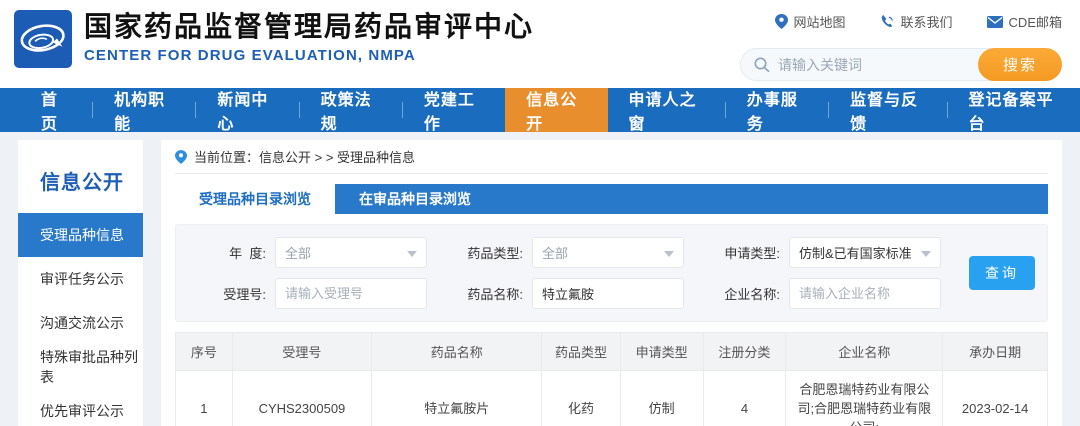  Describe the element at coordinates (43, 39) in the screenshot. I see `cde-logo-icon` at that location.